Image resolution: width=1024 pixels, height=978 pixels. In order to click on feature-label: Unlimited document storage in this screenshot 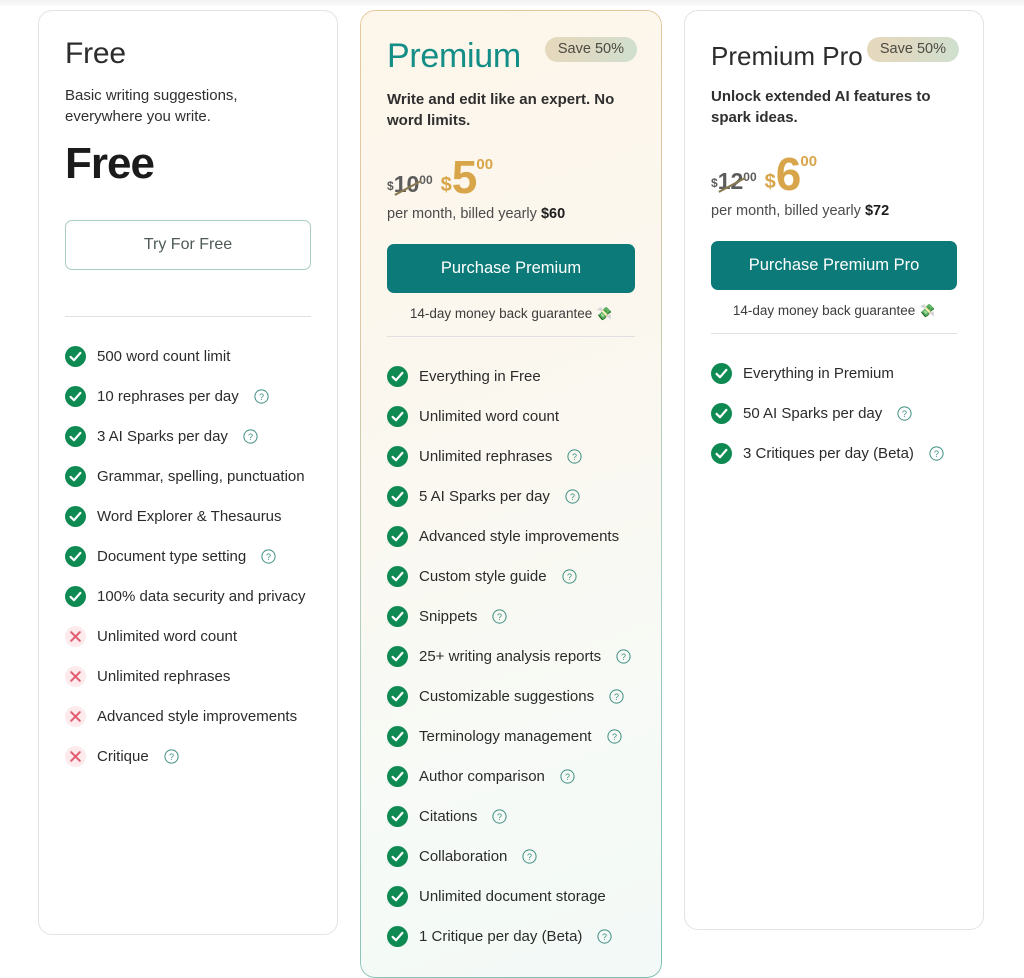, I will do `click(512, 896)`.